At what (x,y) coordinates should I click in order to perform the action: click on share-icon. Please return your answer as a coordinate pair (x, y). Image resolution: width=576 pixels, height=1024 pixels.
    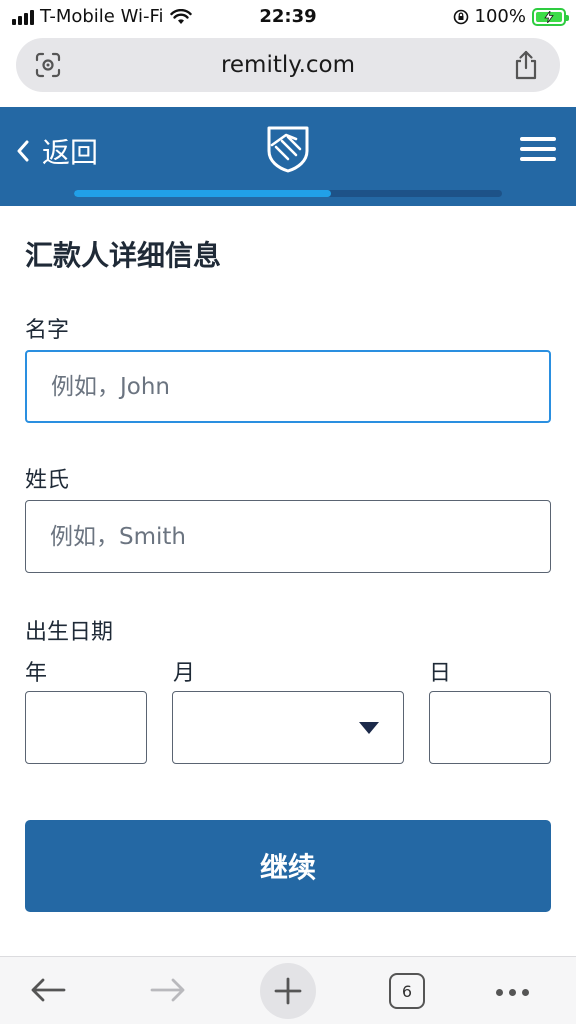
    Looking at the image, I should click on (526, 65).